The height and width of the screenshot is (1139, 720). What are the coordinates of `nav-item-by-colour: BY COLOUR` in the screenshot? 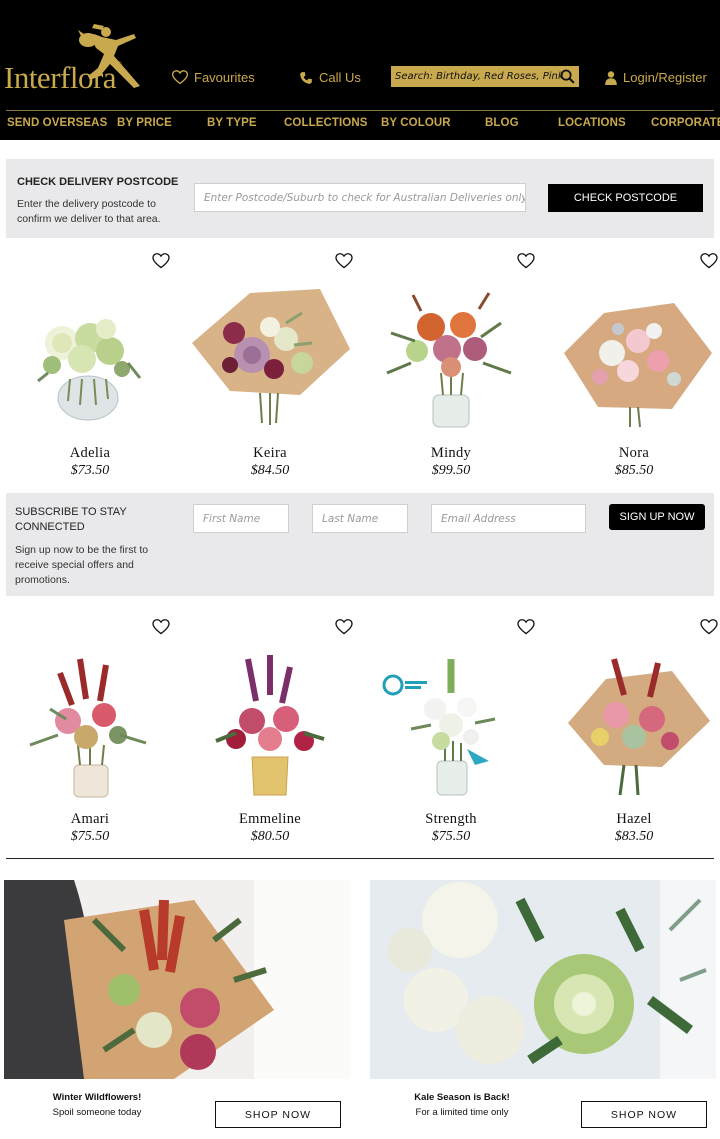 It's located at (416, 123).